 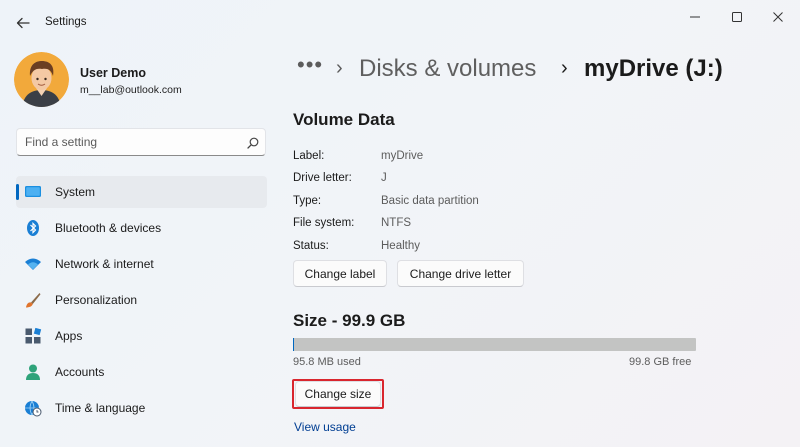 What do you see at coordinates (400, 22) in the screenshot?
I see `title-bar: Settings` at bounding box center [400, 22].